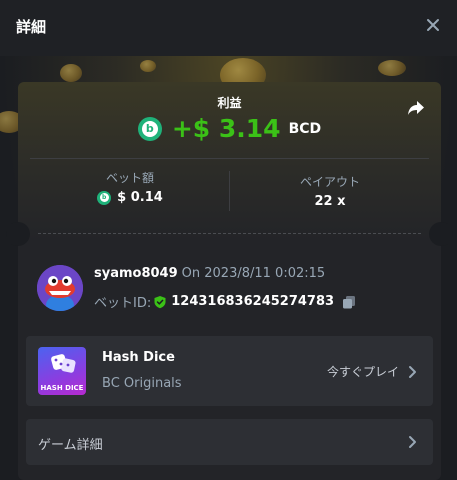  What do you see at coordinates (416, 108) in the screenshot?
I see `share-icon` at bounding box center [416, 108].